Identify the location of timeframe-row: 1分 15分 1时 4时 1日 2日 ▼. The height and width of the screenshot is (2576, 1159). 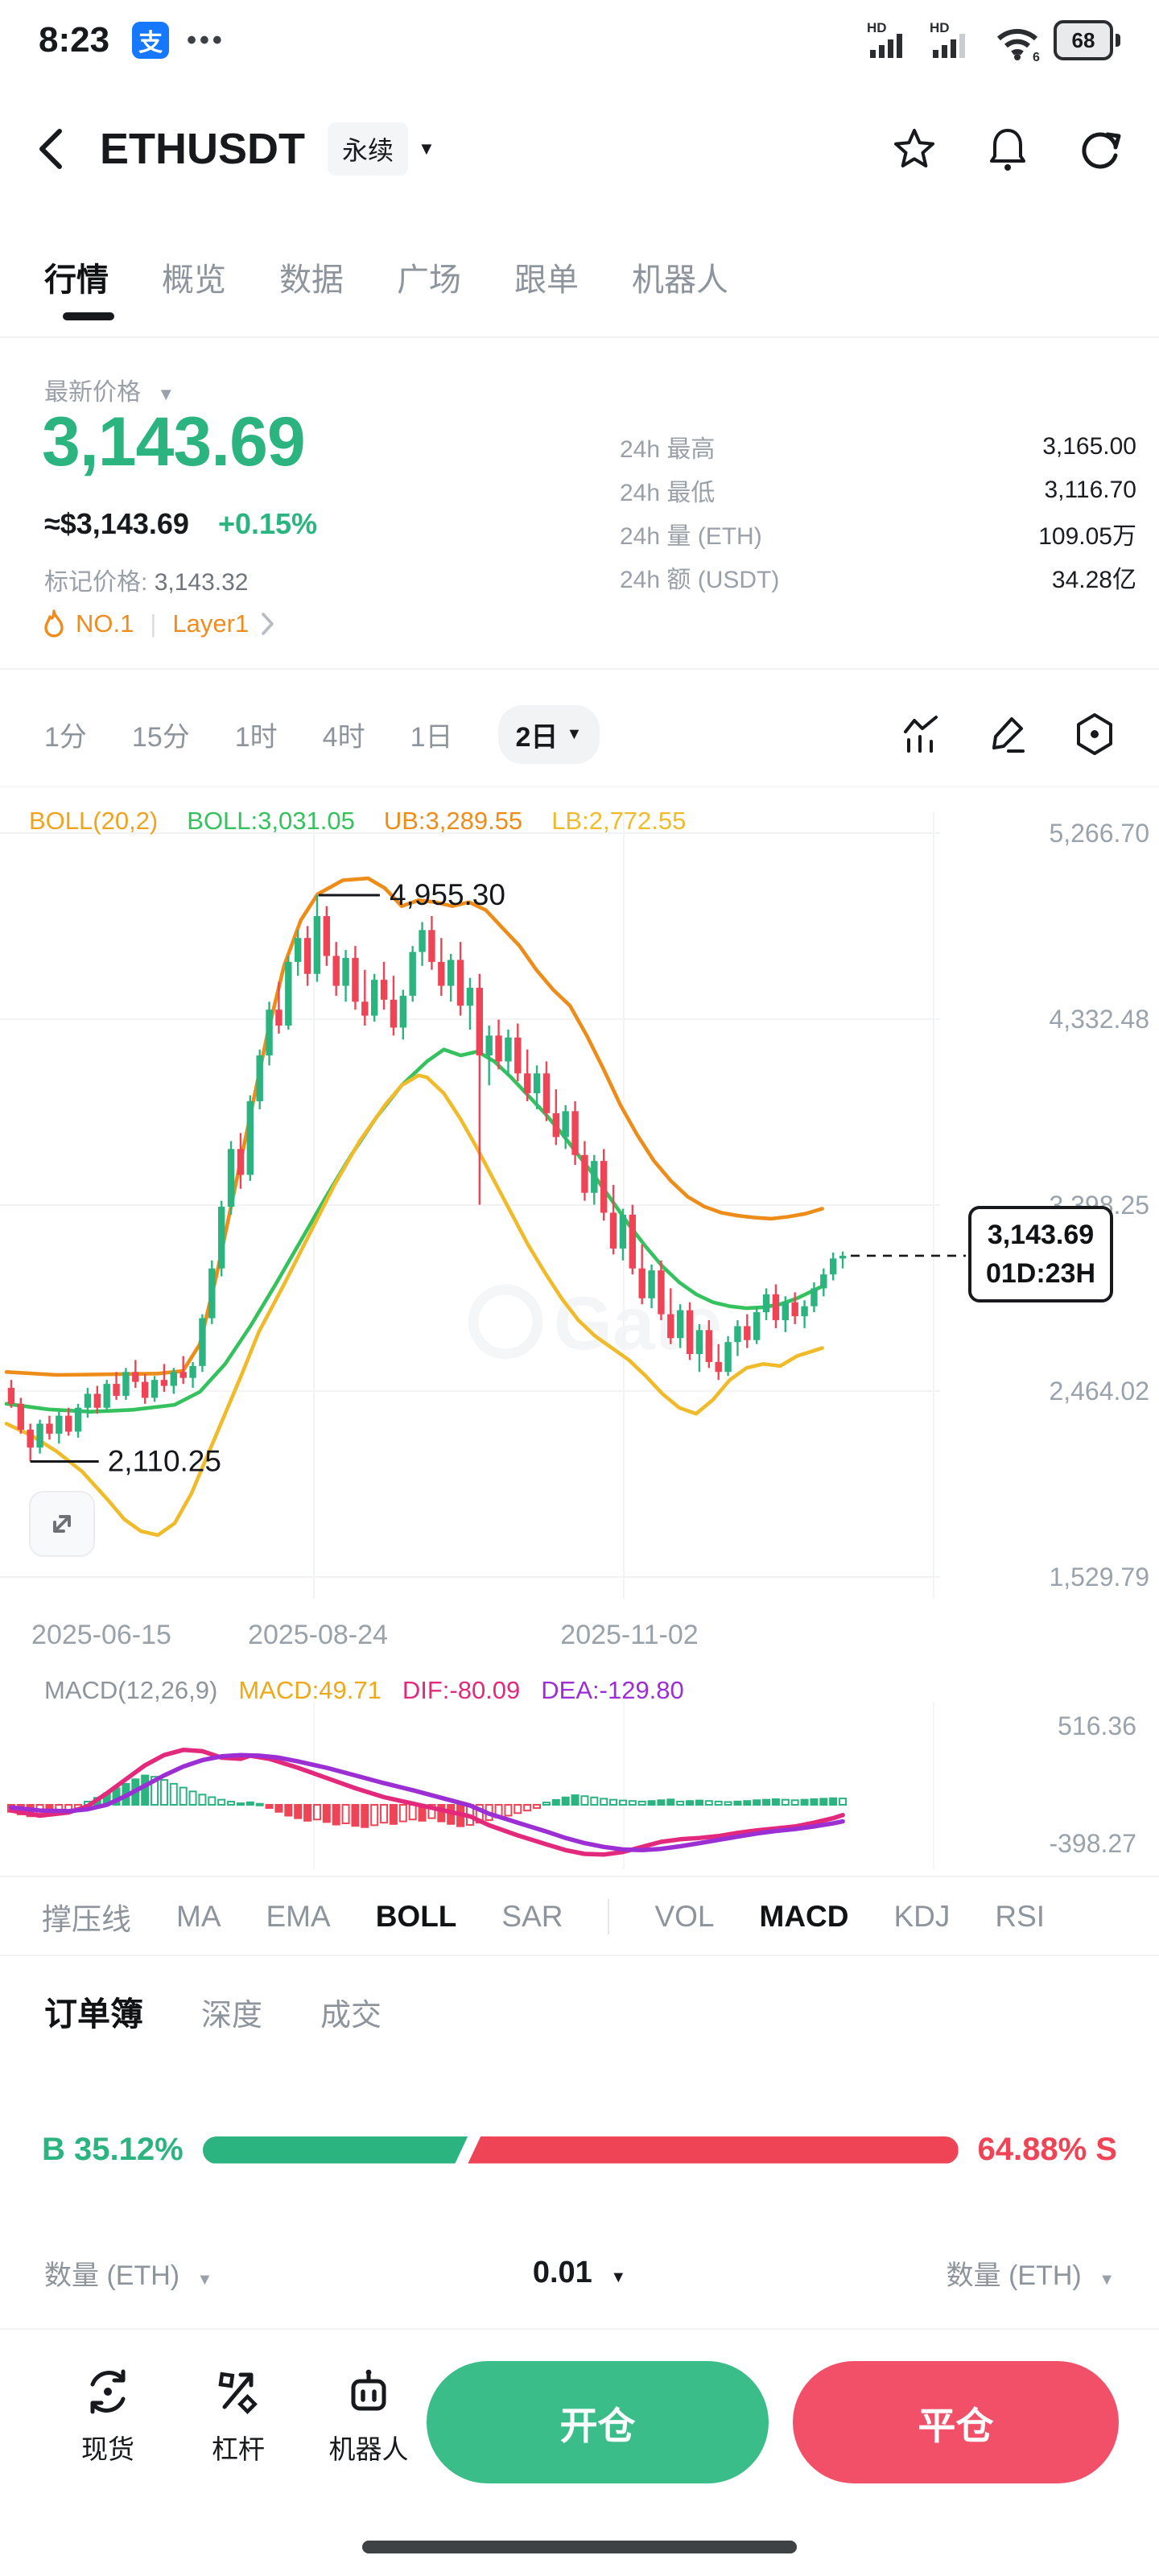
(579, 734).